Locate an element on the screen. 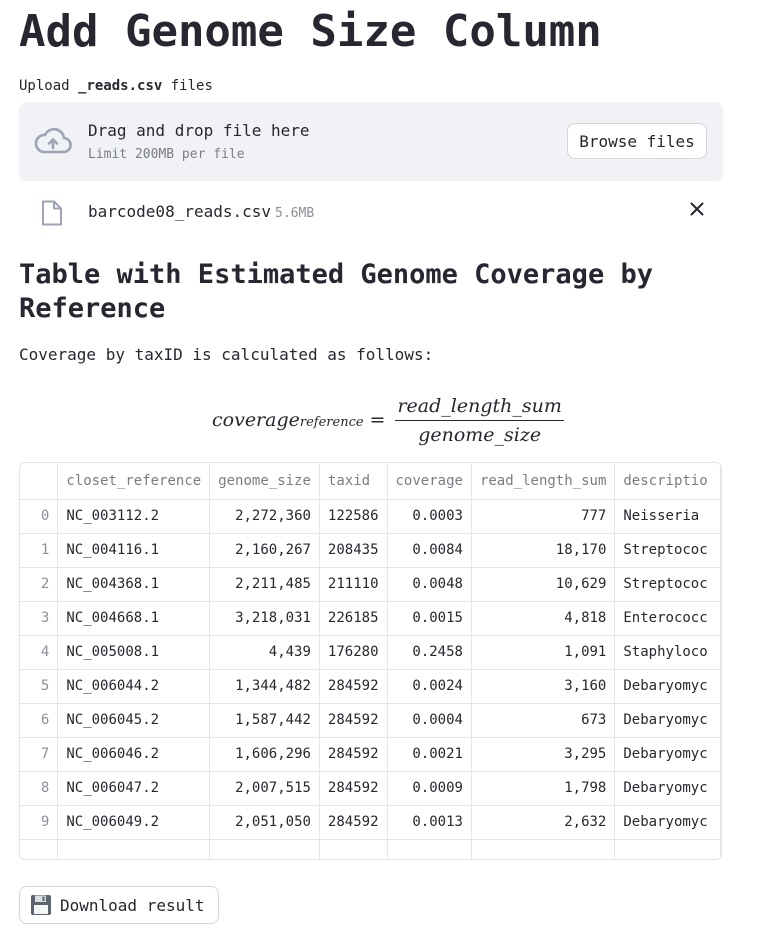  table-cell-taxid: 208435 is located at coordinates (353, 550).